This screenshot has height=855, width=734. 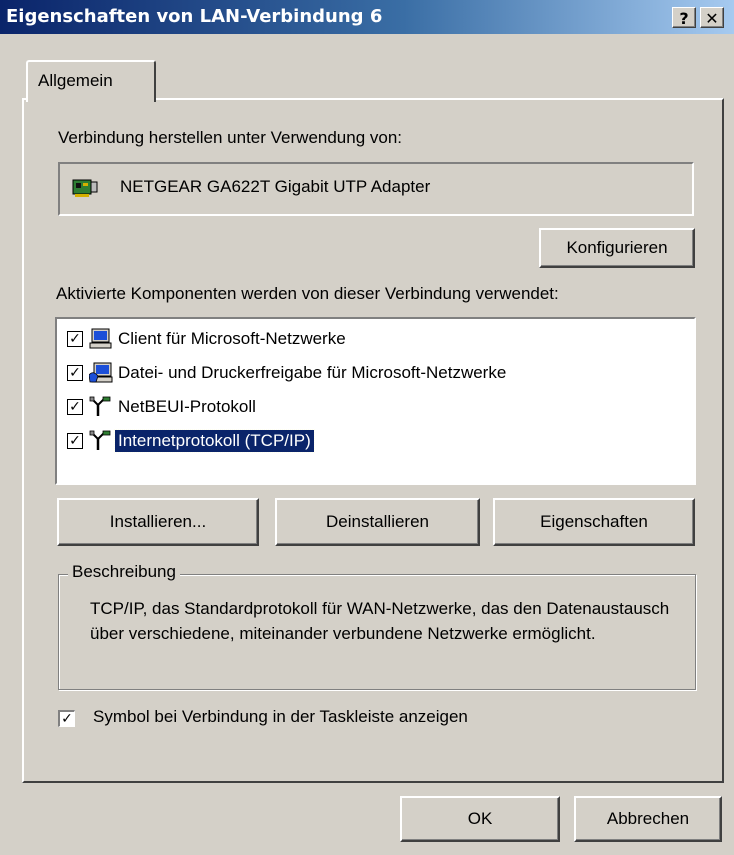 I want to click on tab-label: Allgemein, so click(x=75, y=80).